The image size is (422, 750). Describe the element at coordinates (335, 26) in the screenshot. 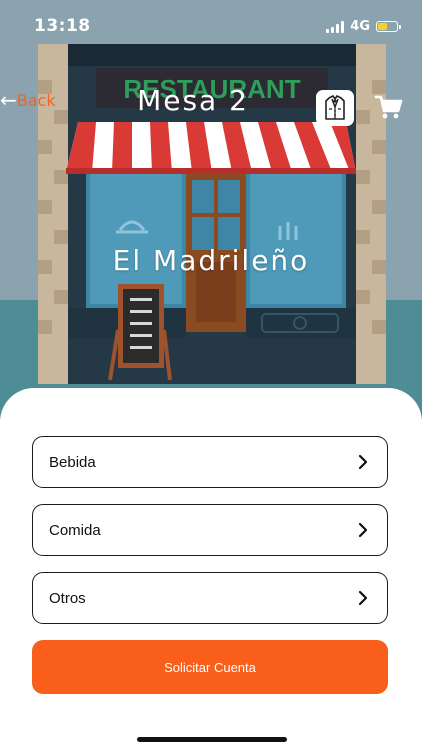

I see `signal-icon` at that location.